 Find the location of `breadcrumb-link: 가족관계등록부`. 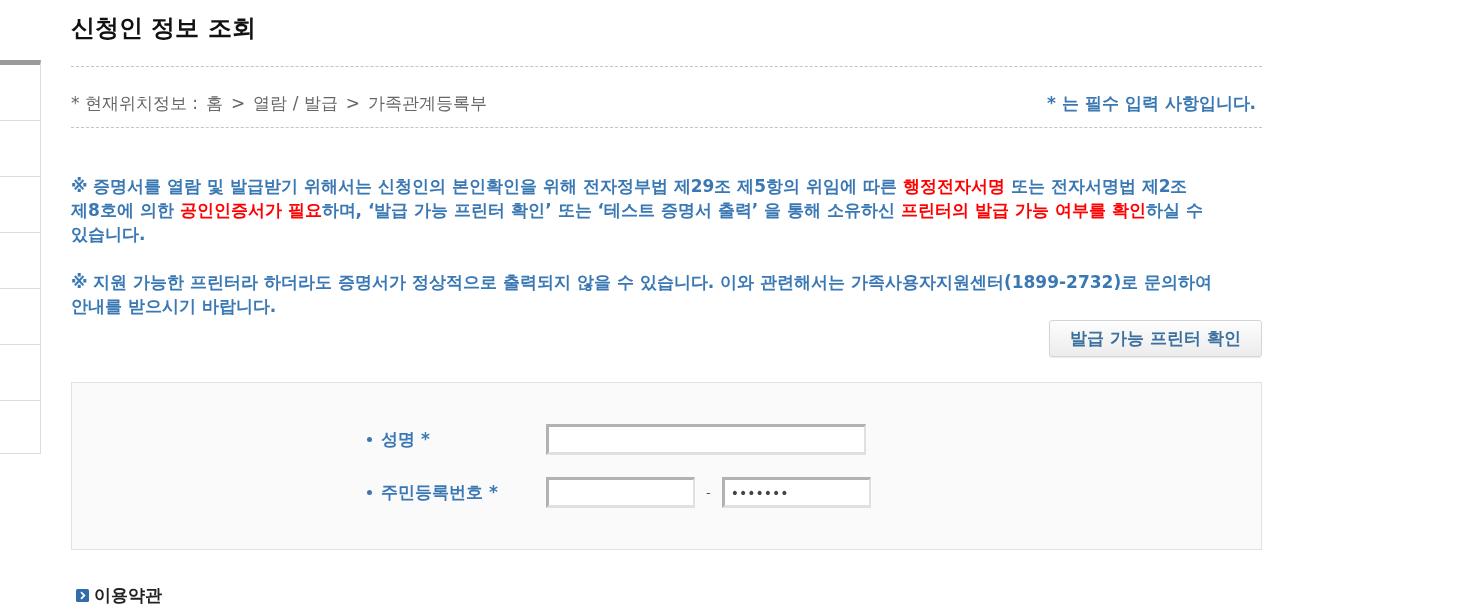

breadcrumb-link: 가족관계등록부 is located at coordinates (428, 103).